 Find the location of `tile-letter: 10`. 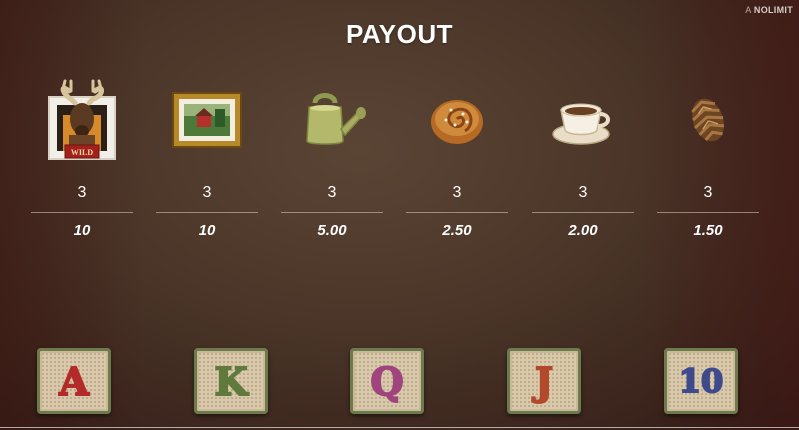

tile-letter: 10 is located at coordinates (701, 381).